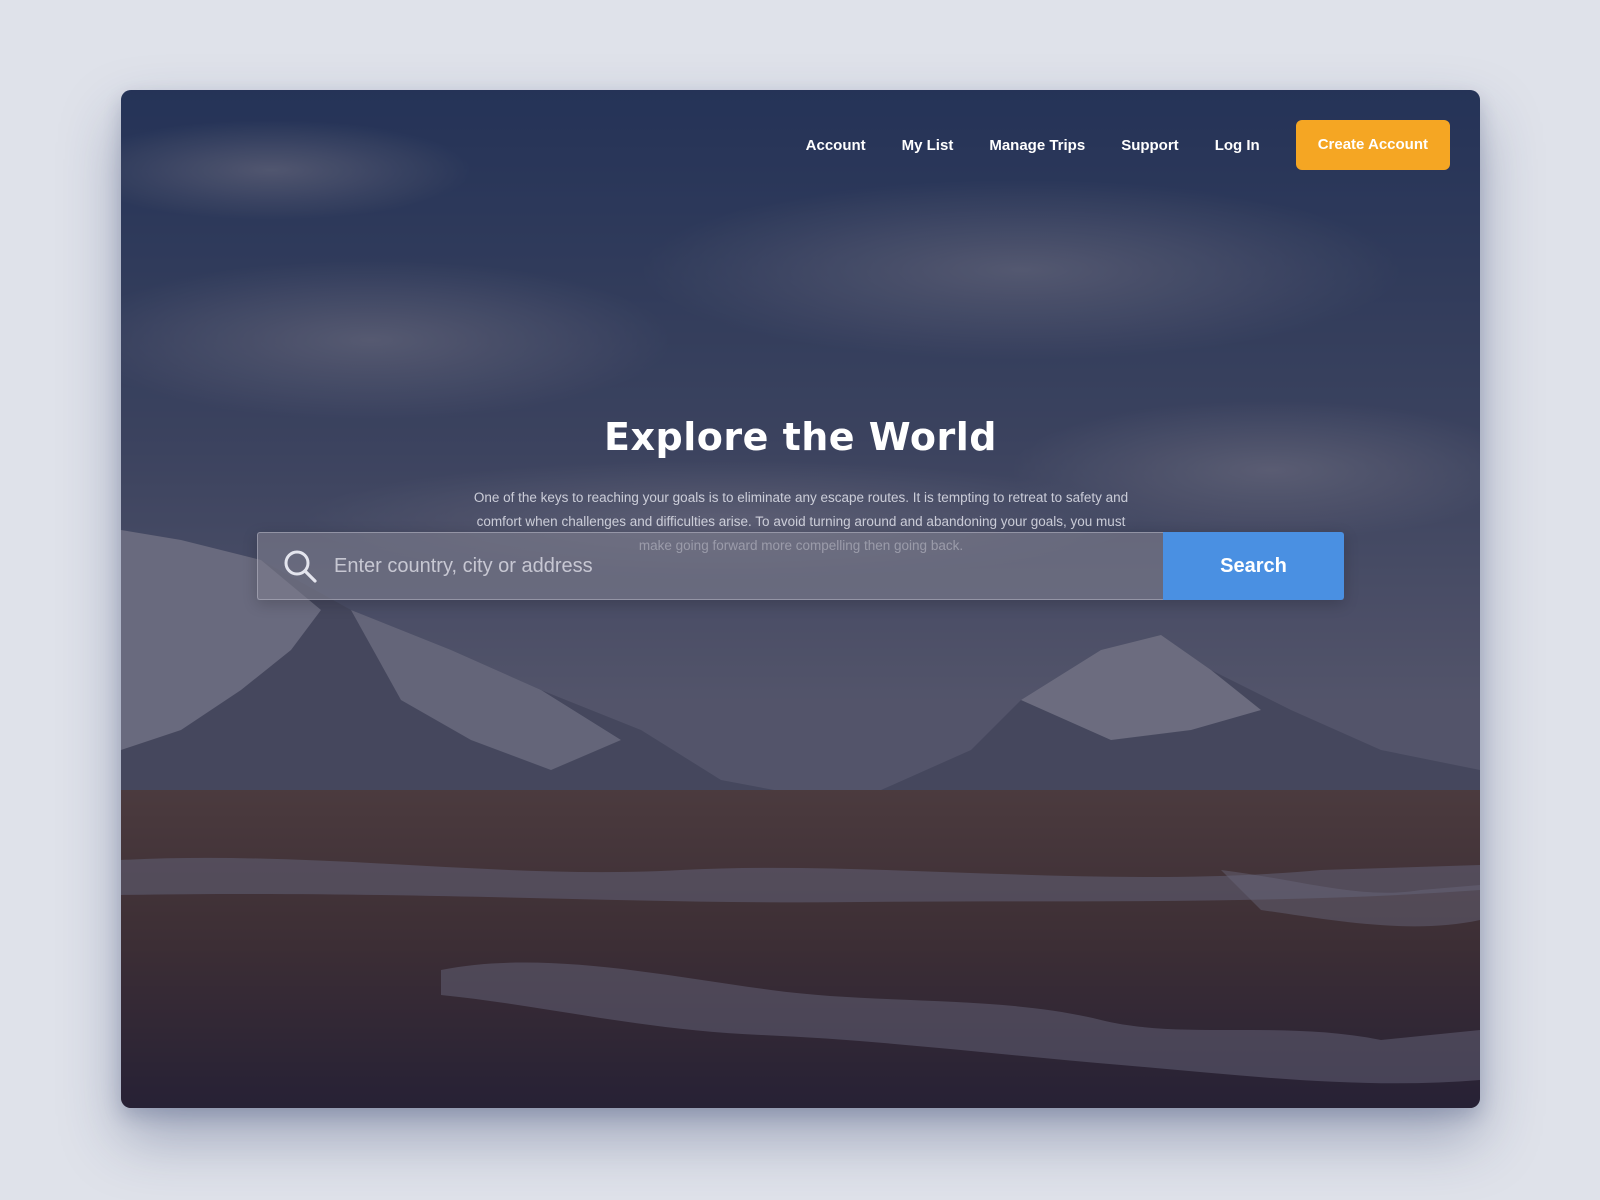  What do you see at coordinates (1372, 145) in the screenshot?
I see `create-account-button: Create Account` at bounding box center [1372, 145].